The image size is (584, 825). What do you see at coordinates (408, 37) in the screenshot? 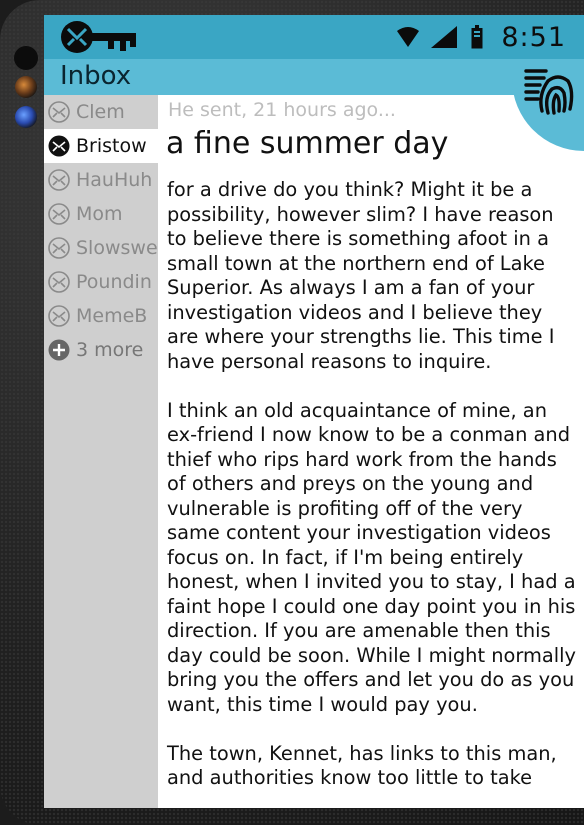
I see `wifi-icon` at bounding box center [408, 37].